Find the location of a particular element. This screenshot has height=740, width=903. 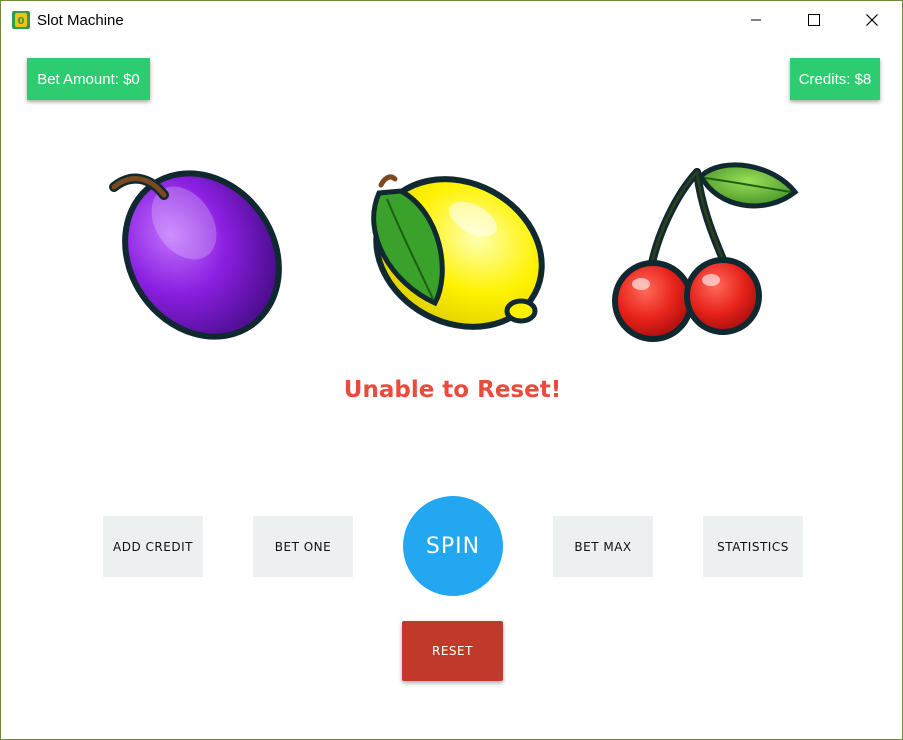

credits-display: Credits: $8 is located at coordinates (835, 79).